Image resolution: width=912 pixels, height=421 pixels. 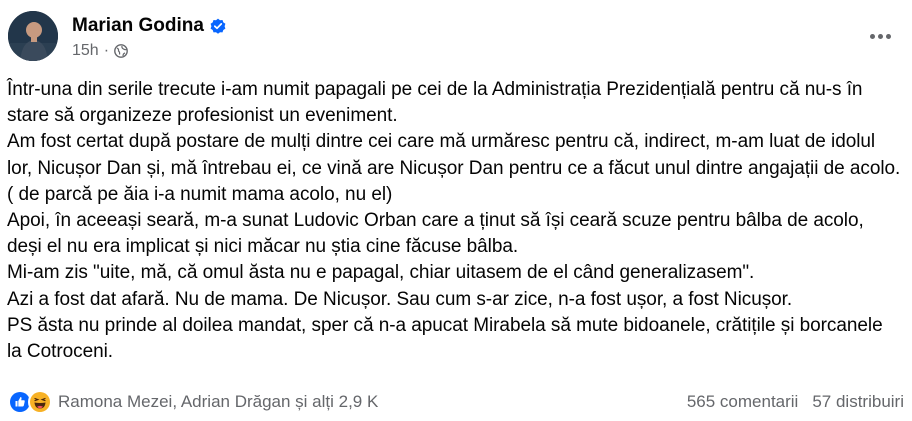 I want to click on post-header: Marian Godina 15h ·, so click(x=117, y=36).